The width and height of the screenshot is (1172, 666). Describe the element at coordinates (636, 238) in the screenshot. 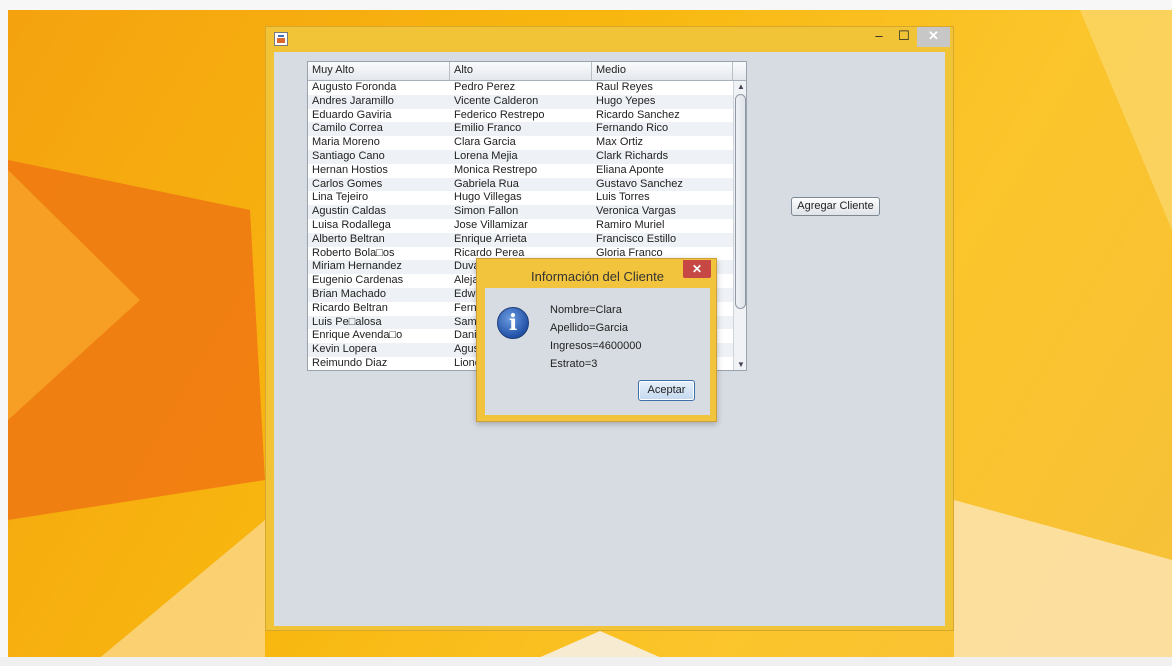

I see `table-cell: Francisco Estillo` at that location.